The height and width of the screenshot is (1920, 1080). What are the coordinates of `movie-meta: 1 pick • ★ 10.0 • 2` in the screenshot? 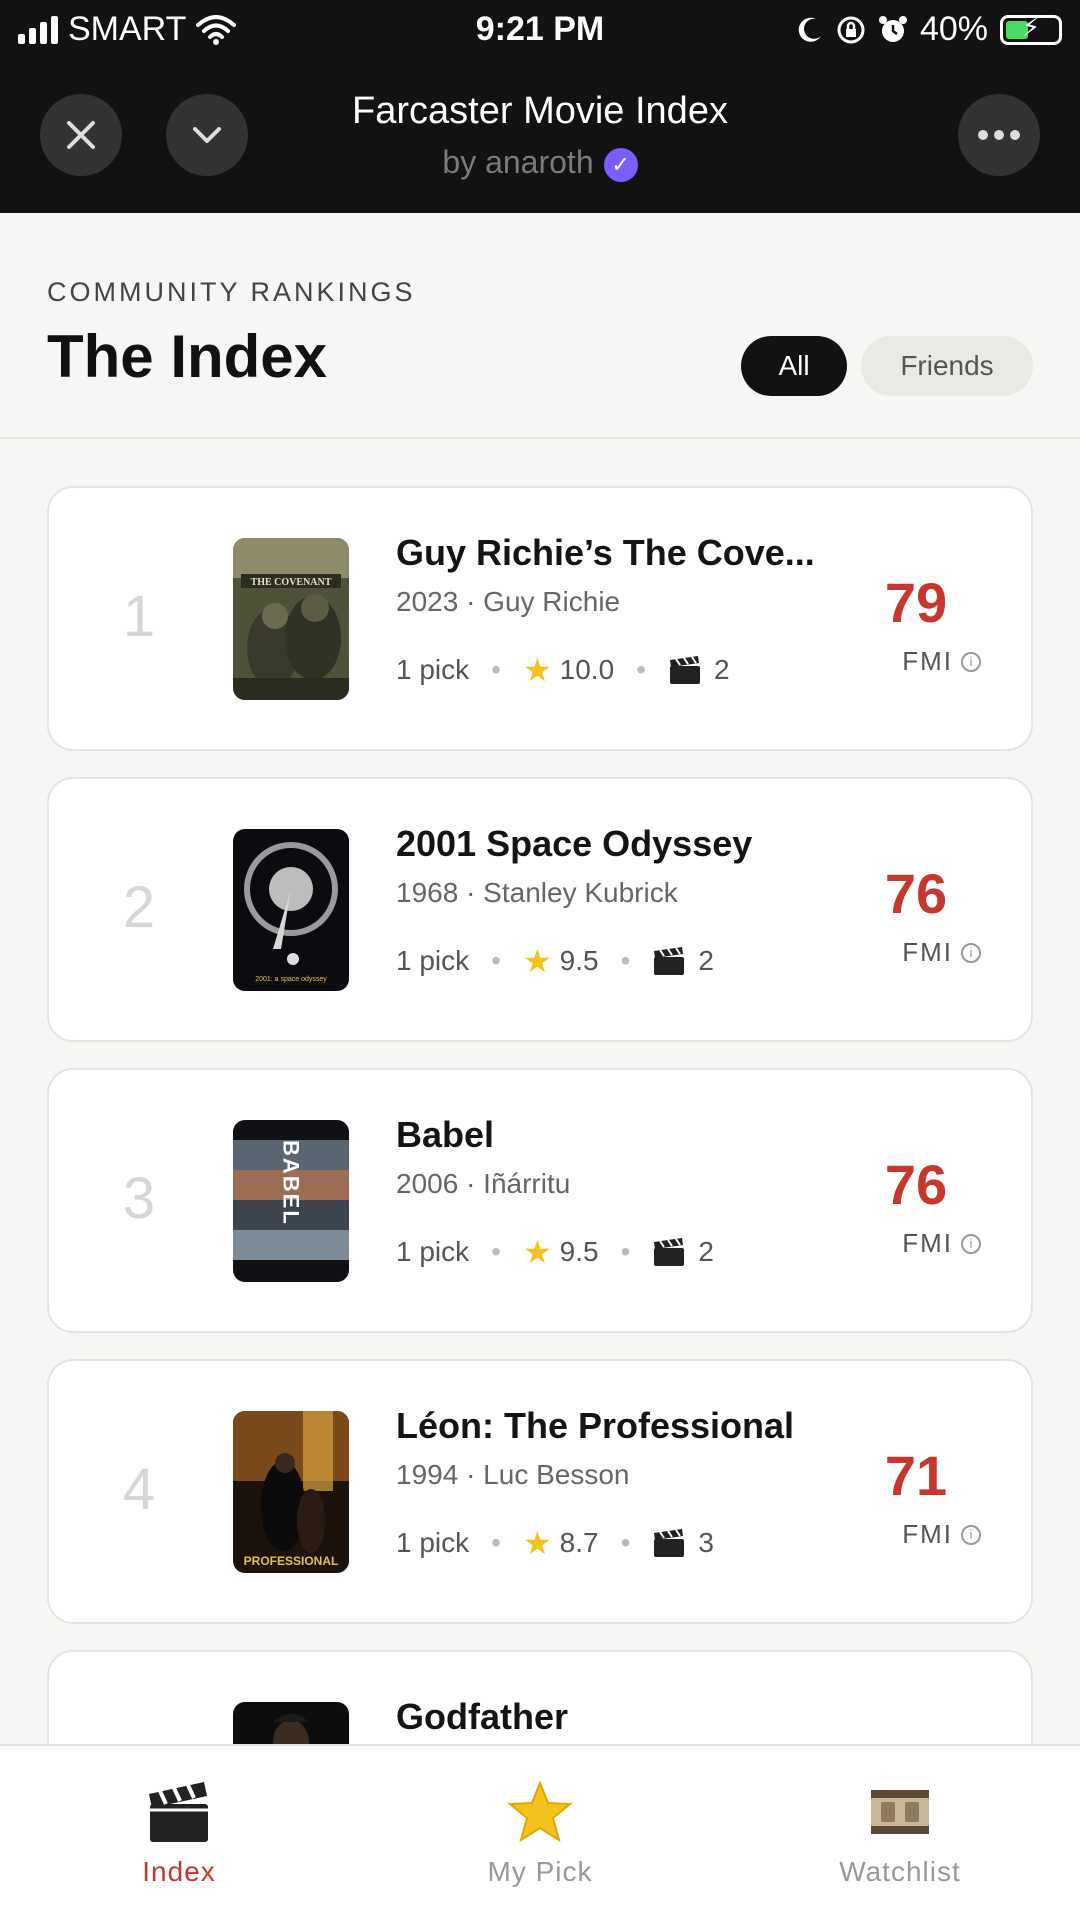 It's located at (563, 670).